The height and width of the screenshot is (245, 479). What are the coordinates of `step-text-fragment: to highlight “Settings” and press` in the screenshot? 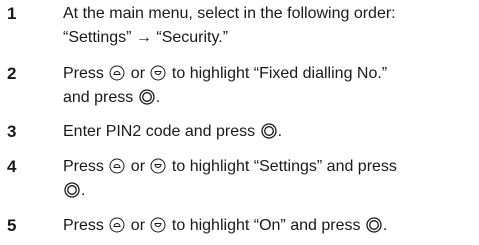 It's located at (282, 166).